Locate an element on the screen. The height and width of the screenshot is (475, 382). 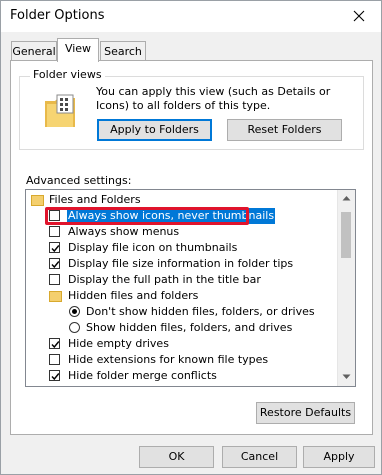
tree-item-label: Show hidden files, folders, and drives is located at coordinates (189, 327).